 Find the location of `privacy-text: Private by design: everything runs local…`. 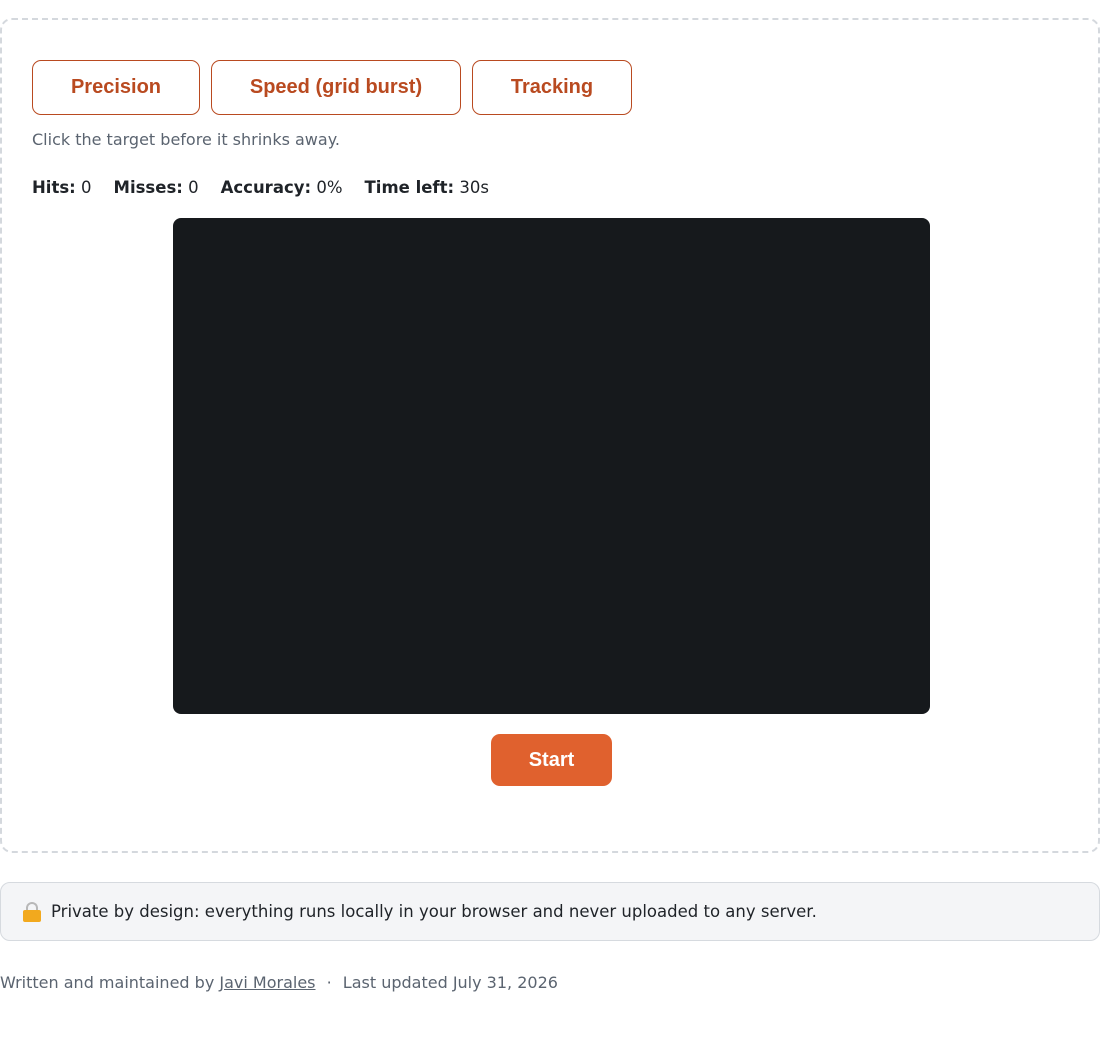

privacy-text: Private by design: everything runs local… is located at coordinates (434, 911).